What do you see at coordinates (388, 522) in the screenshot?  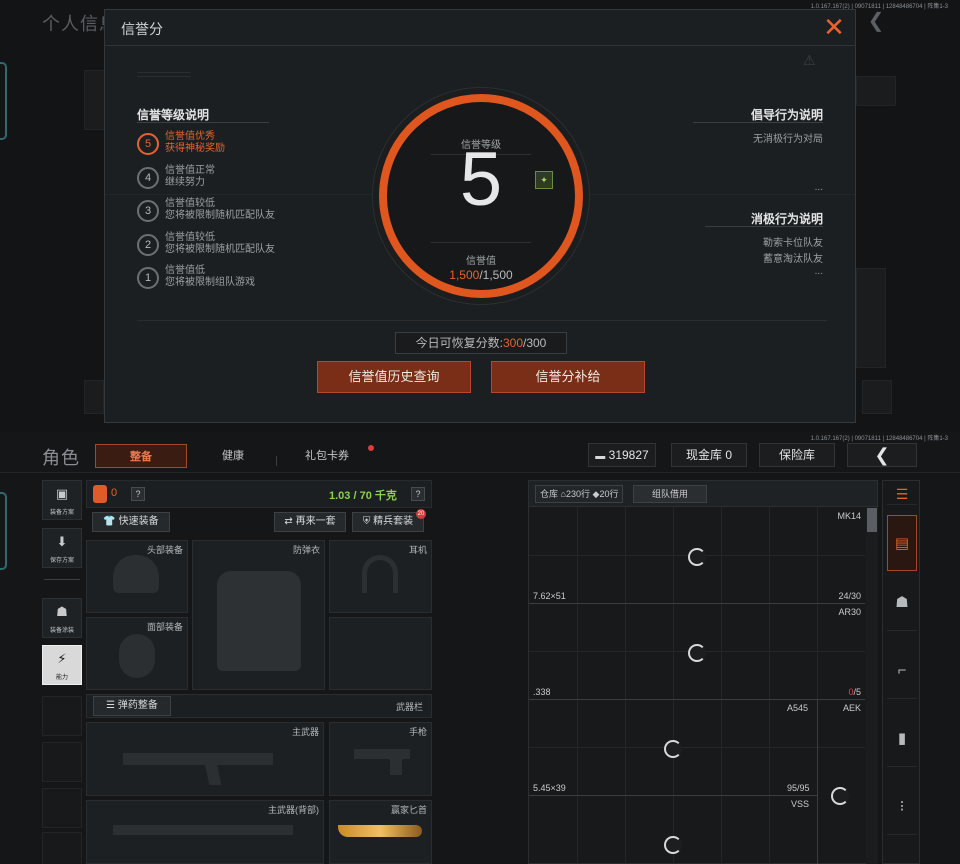 I see `elite-set-button: ⛨ 精兵套装` at bounding box center [388, 522].